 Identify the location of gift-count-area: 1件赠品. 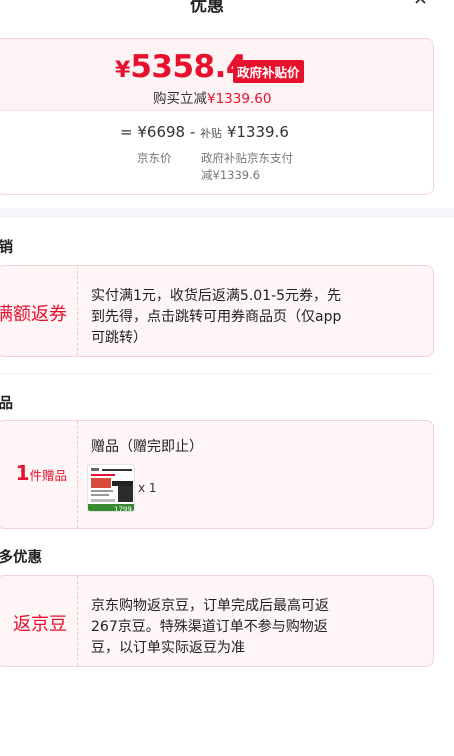
(39, 474).